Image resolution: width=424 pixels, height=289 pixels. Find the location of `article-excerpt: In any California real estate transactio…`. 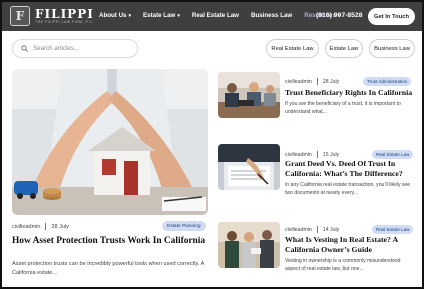

article-excerpt: In any California real estate transactio… is located at coordinates (348, 189).